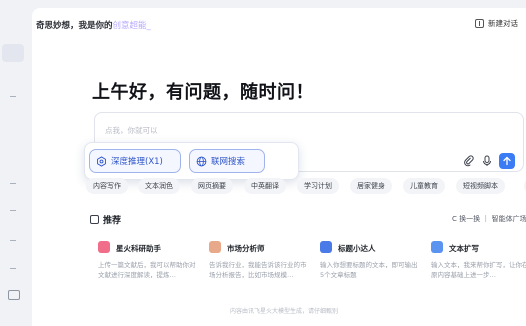 This screenshot has height=326, width=526. I want to click on swap-recommendations-button: C 换一换 ｜ 智能体广场, so click(489, 219).